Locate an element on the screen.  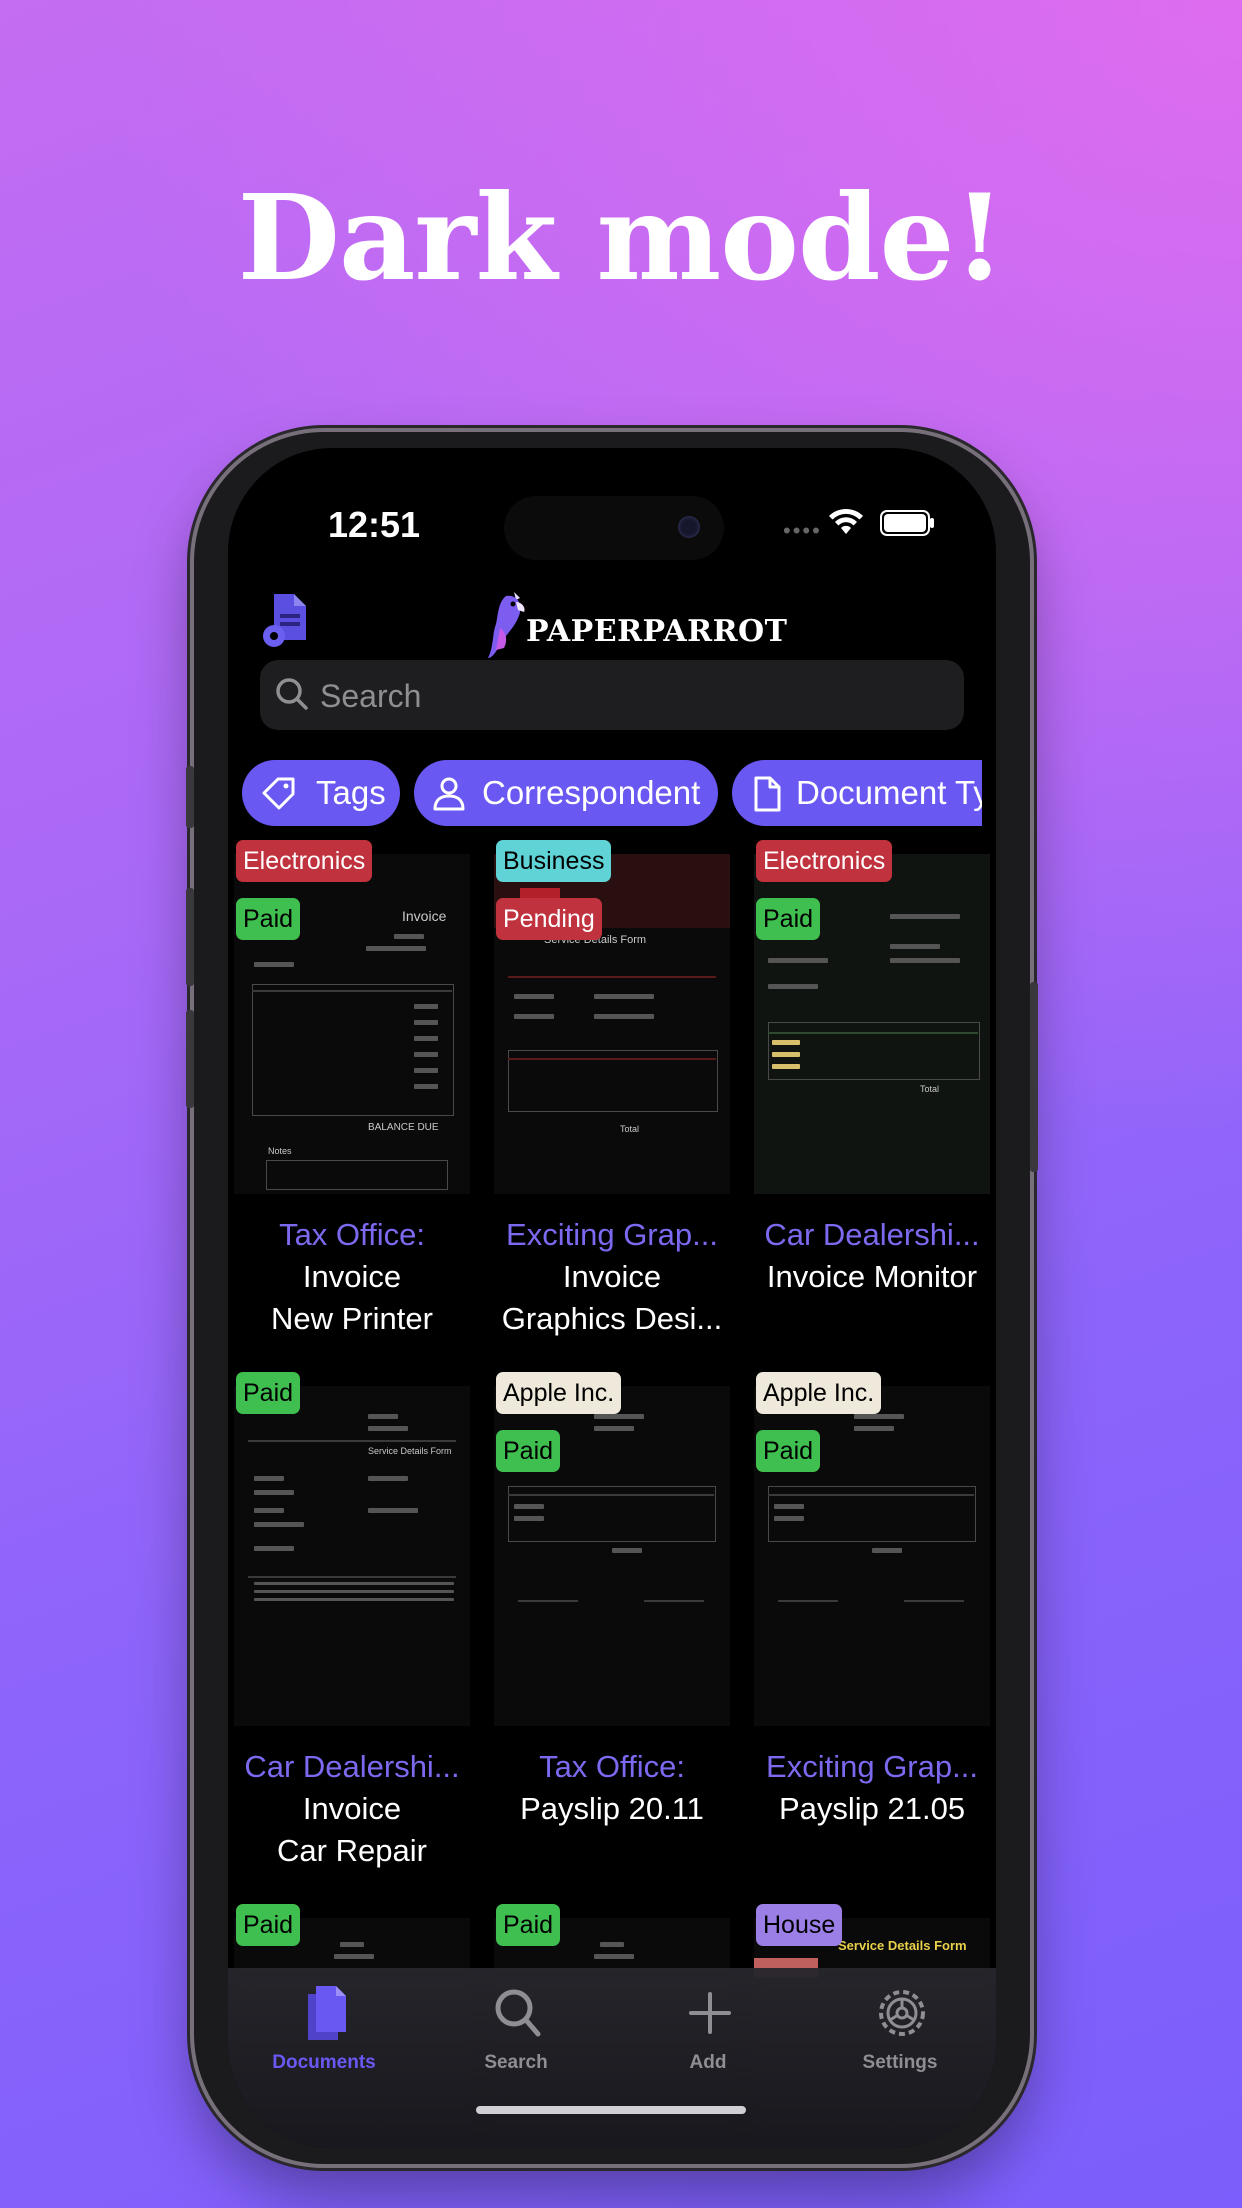
thumb-notes: Notes is located at coordinates (280, 1151).